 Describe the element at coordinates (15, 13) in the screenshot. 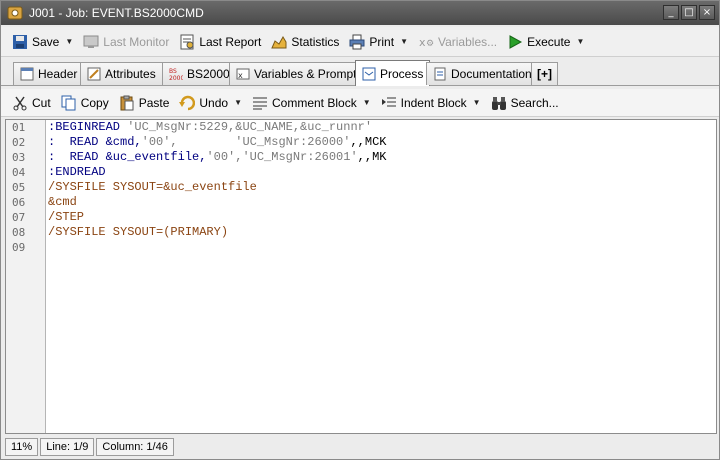

I see `job-icon` at that location.